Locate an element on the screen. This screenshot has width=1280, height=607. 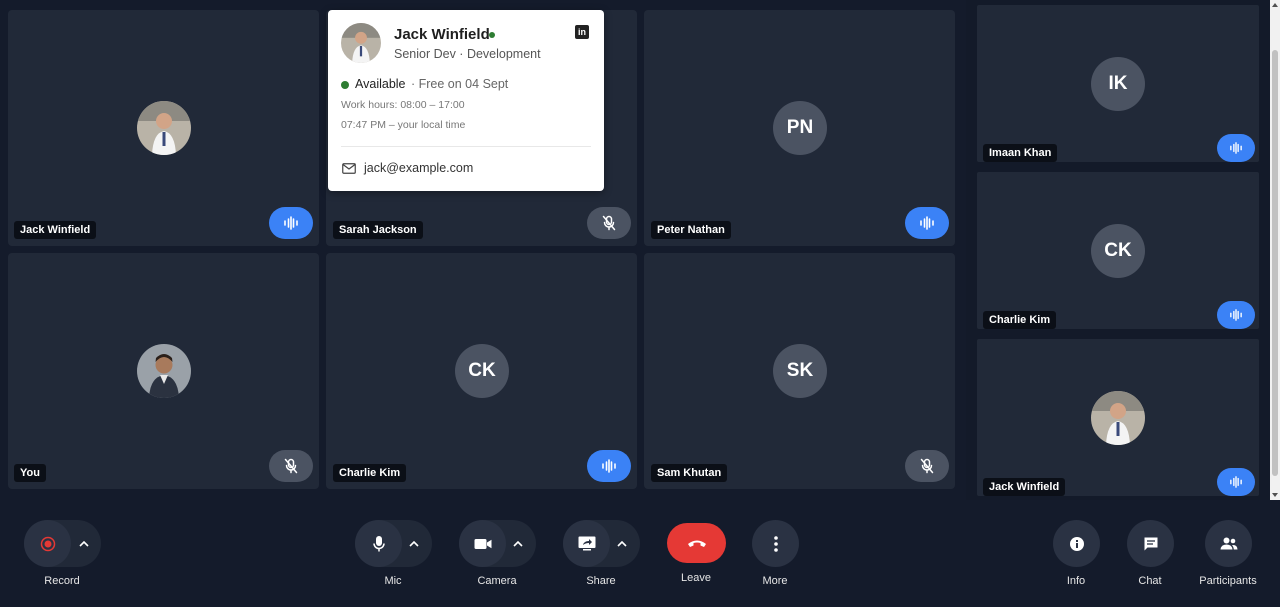
mic-icon is located at coordinates (378, 543).